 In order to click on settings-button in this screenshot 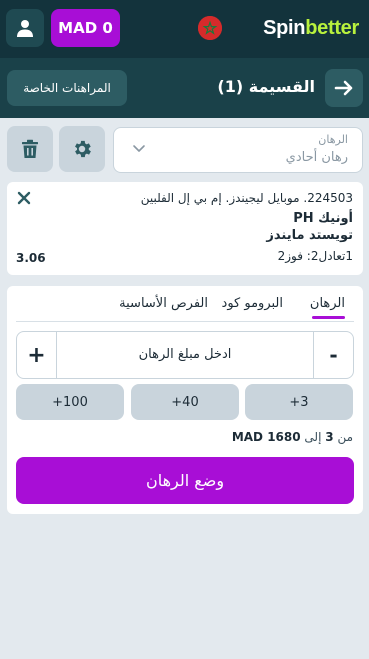, I will do `click(82, 149)`.